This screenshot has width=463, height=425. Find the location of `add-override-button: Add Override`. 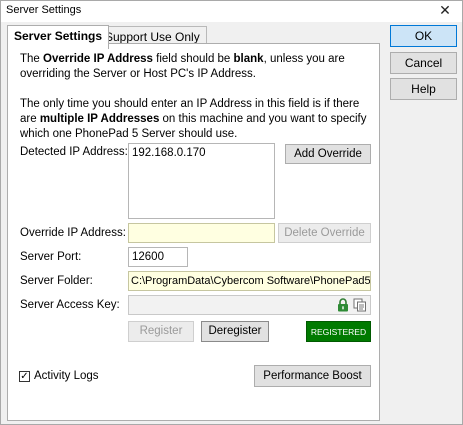

add-override-button: Add Override is located at coordinates (328, 154).